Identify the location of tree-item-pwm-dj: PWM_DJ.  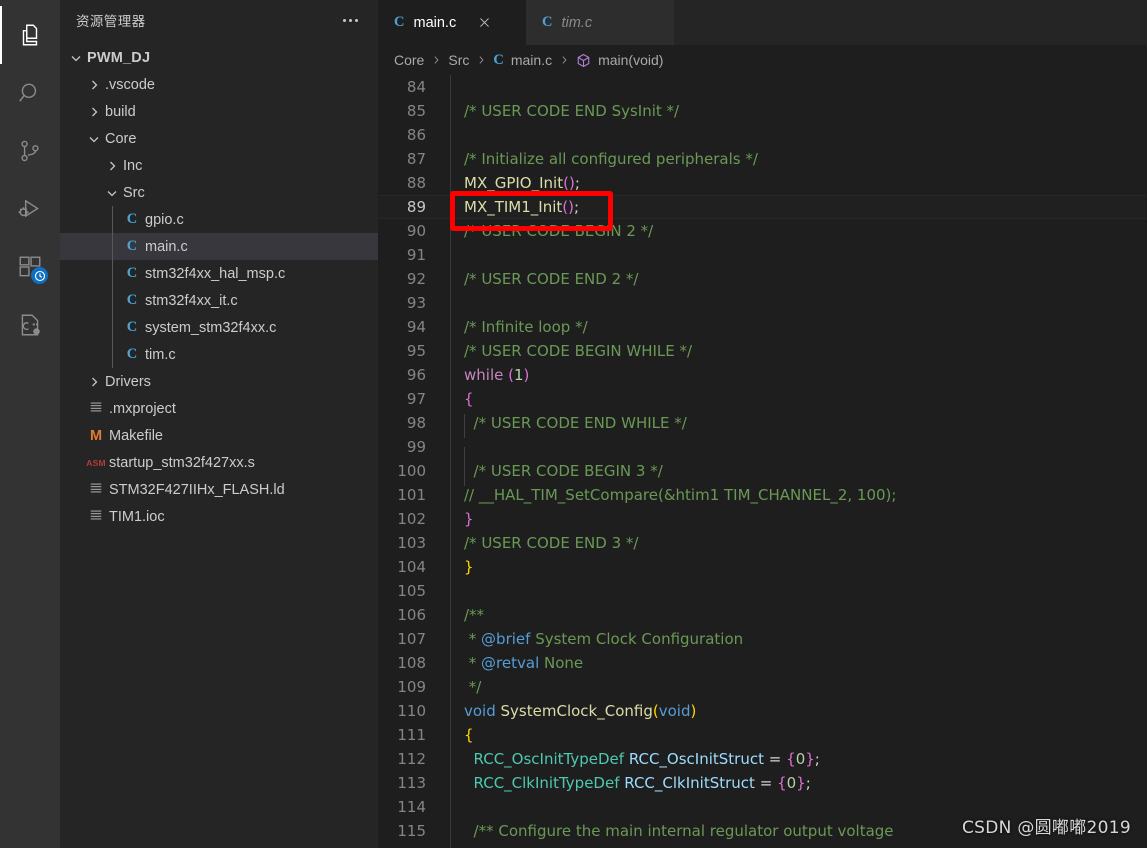
(219, 57).